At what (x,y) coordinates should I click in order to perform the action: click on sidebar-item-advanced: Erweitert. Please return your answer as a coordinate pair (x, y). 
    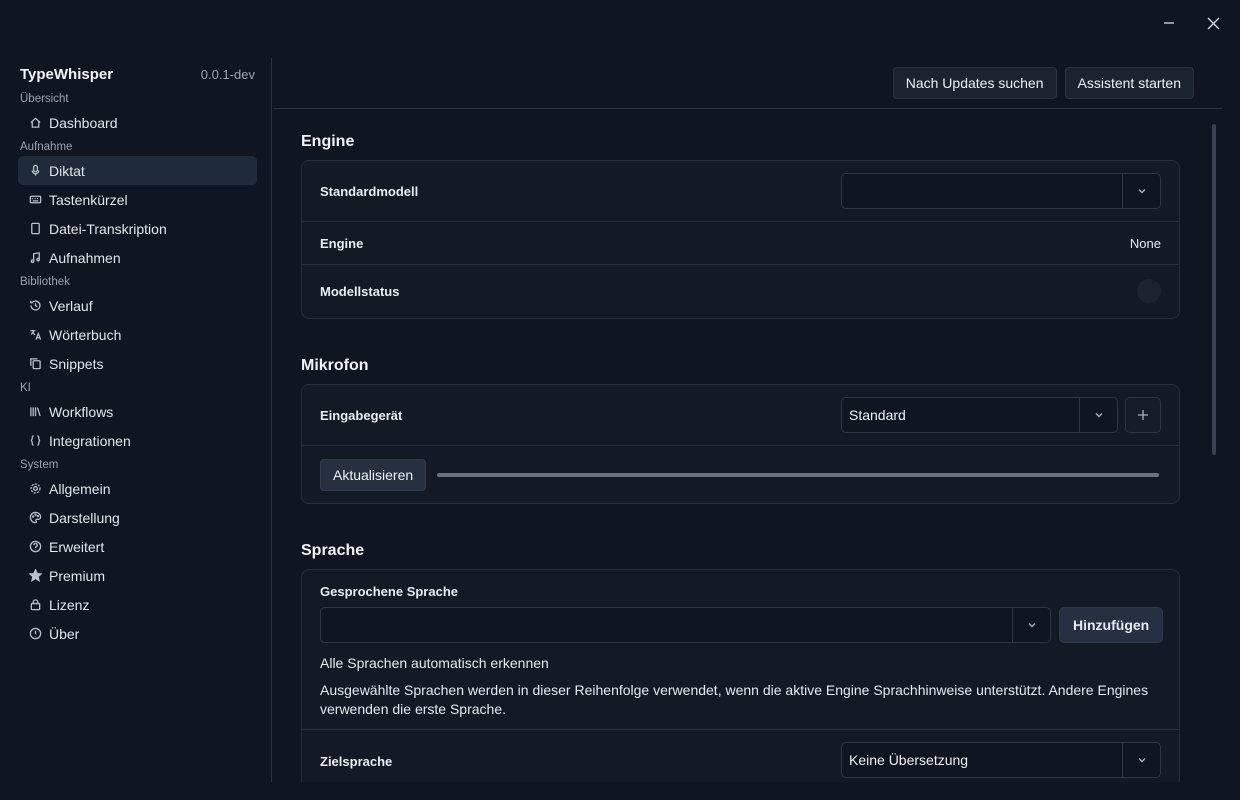
    Looking at the image, I should click on (137, 546).